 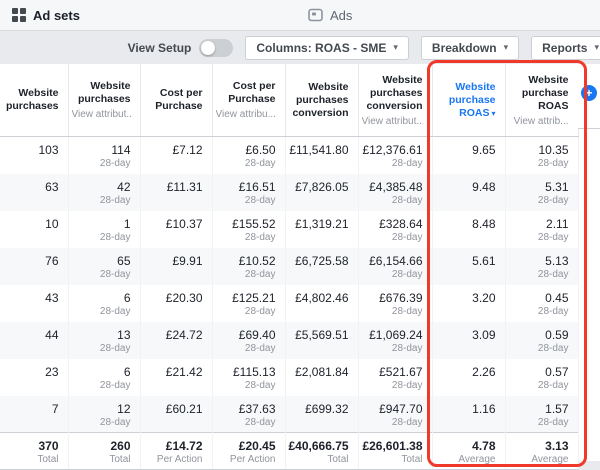 I want to click on cell: £2,081.84, so click(x=322, y=377).